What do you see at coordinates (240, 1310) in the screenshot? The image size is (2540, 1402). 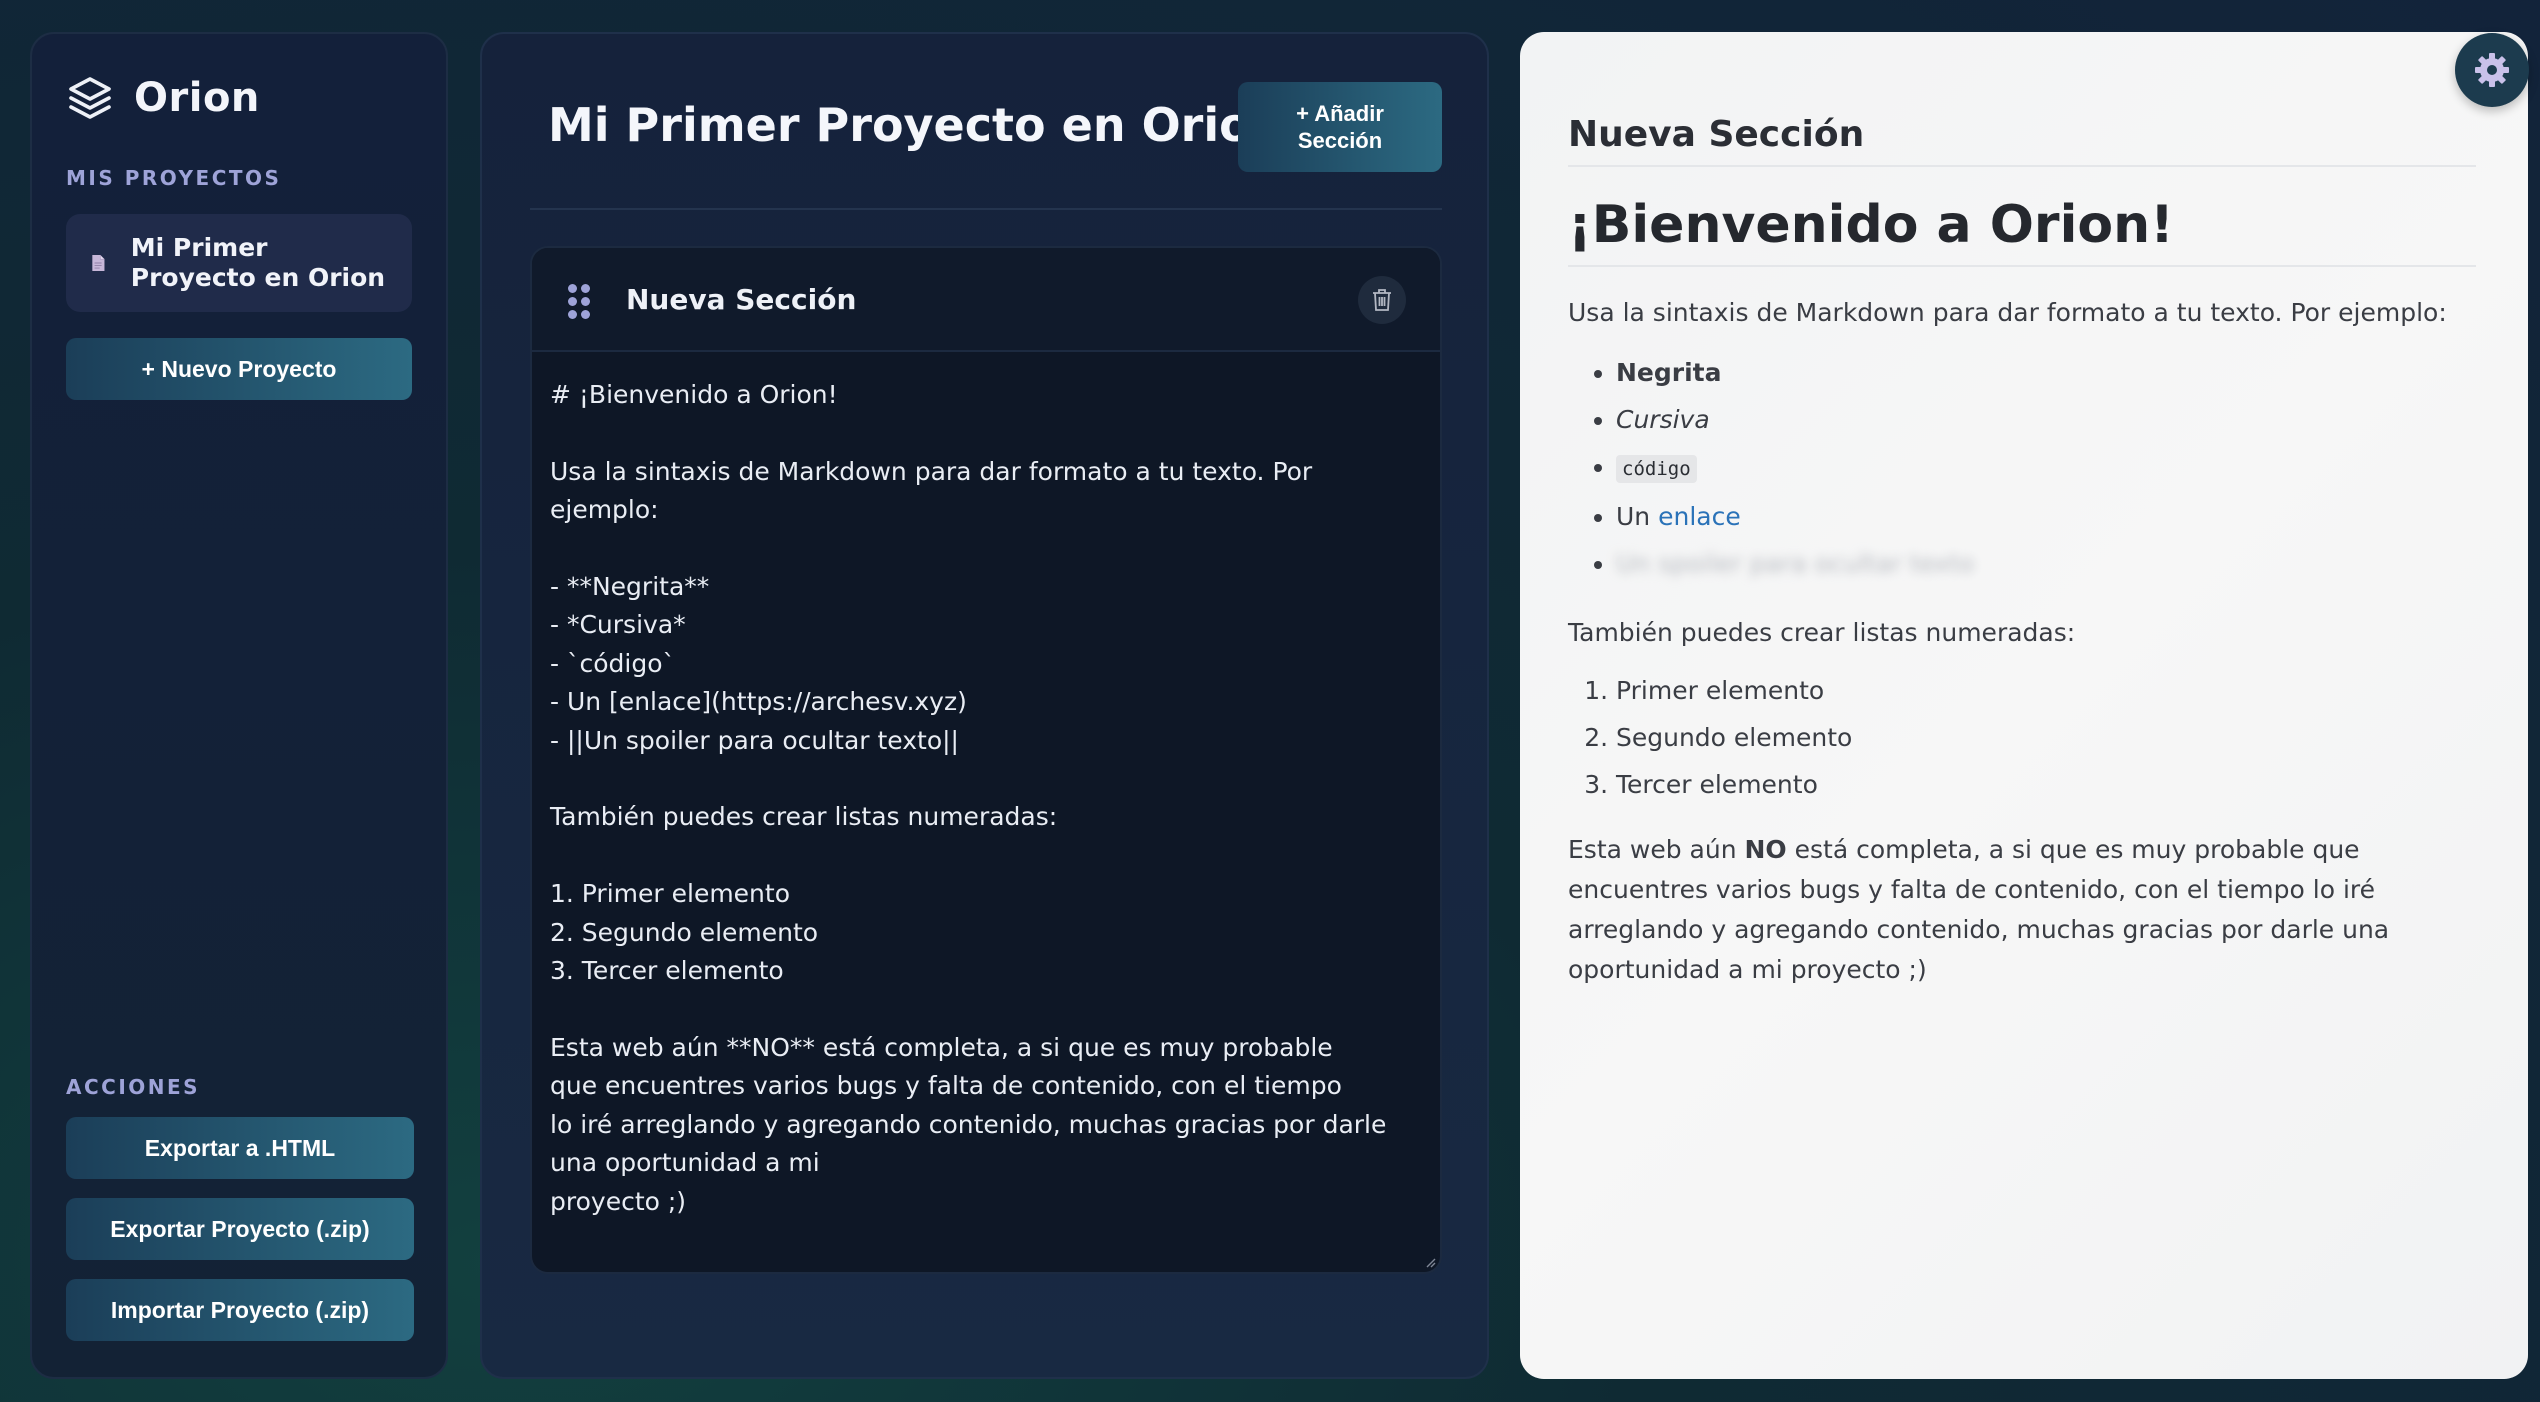 I see `import-zip-button: Importar Proyecto (.zip)` at bounding box center [240, 1310].